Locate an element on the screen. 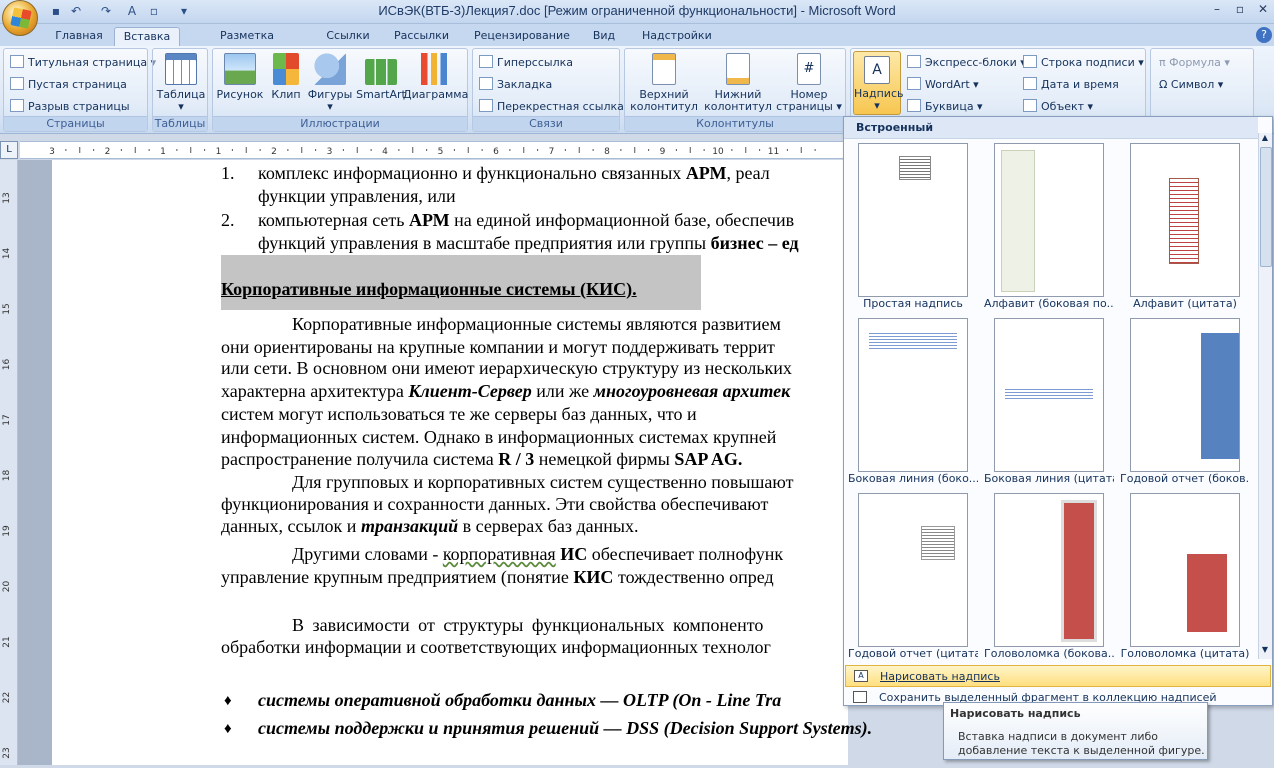 This screenshot has width=1274, height=768. new-doc-icon: ▫ is located at coordinates (154, 11).